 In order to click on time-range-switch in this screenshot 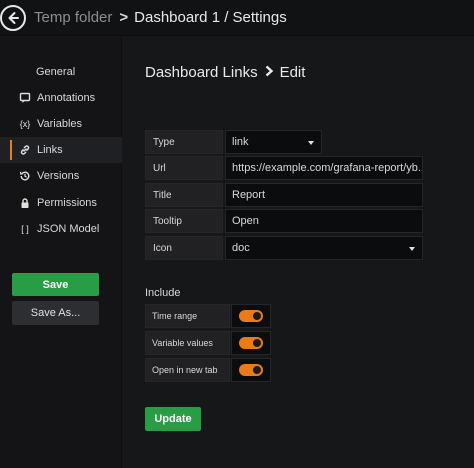, I will do `click(251, 316)`.